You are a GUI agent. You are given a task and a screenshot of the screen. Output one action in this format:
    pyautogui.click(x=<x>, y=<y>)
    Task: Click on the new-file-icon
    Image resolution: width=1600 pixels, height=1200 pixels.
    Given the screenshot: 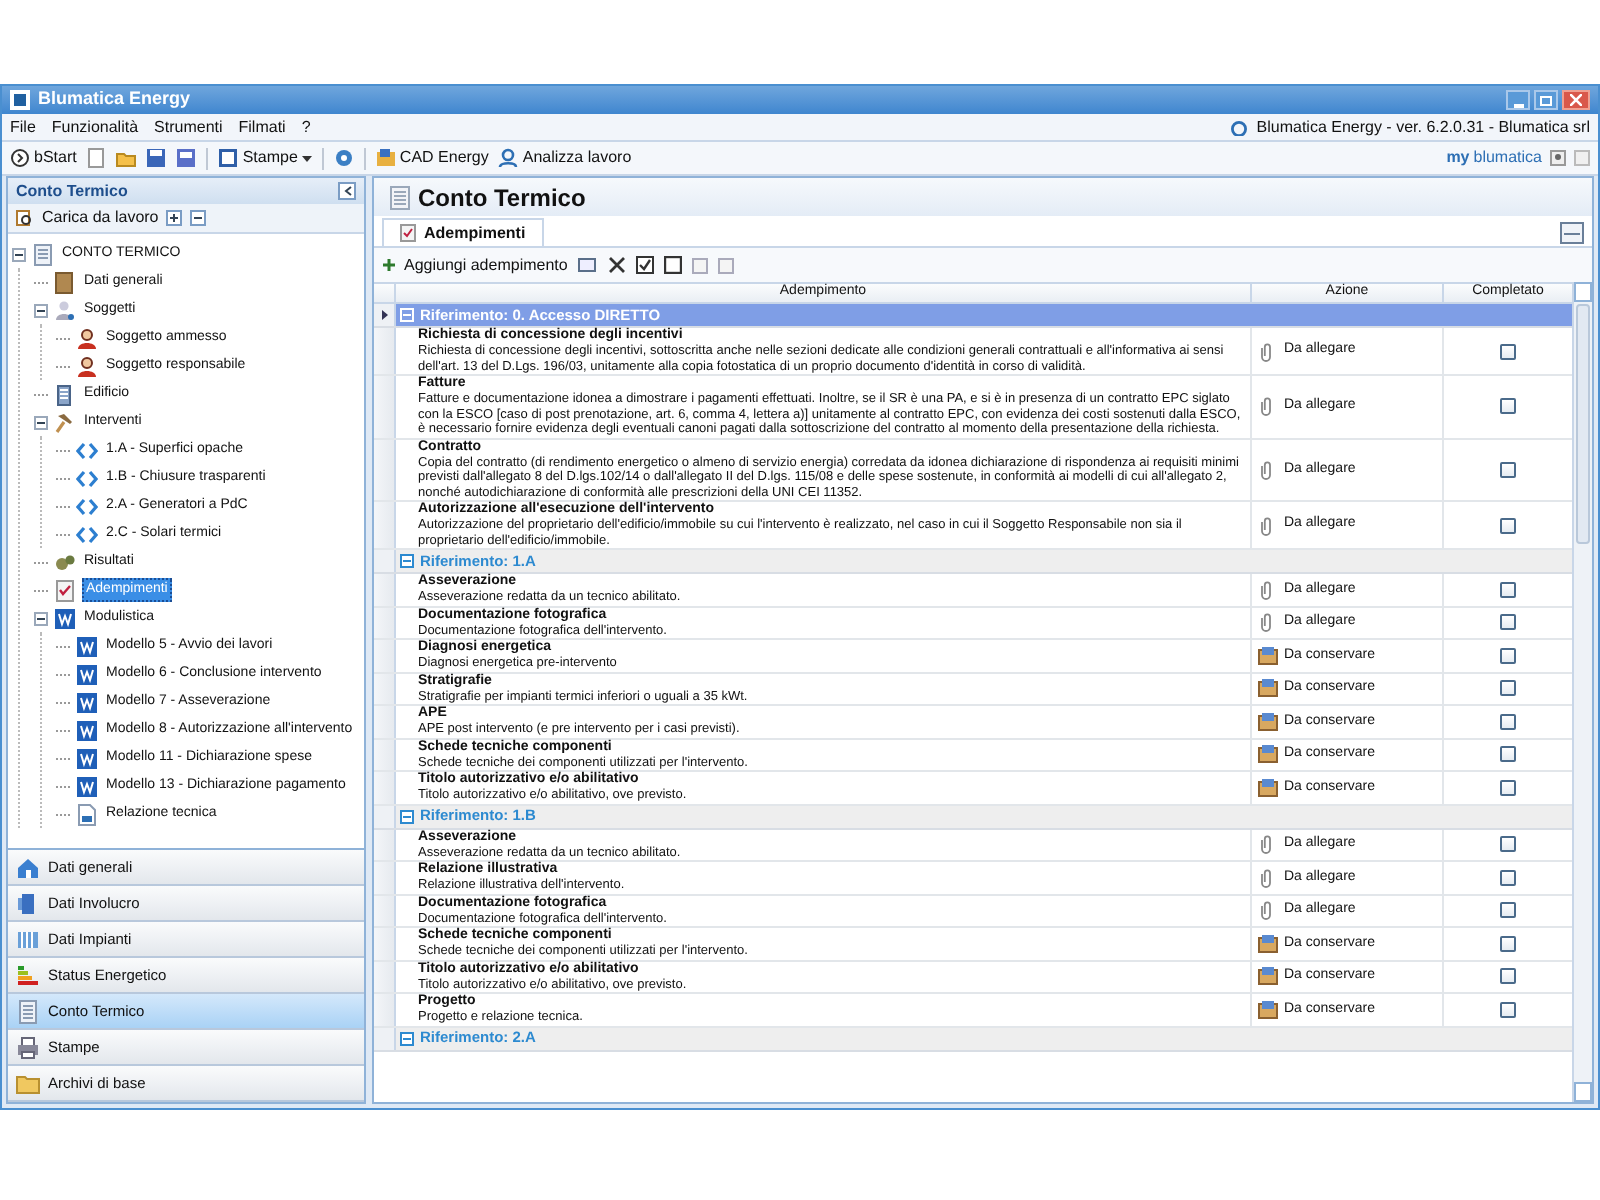 What is the action you would take?
    pyautogui.click(x=96, y=158)
    